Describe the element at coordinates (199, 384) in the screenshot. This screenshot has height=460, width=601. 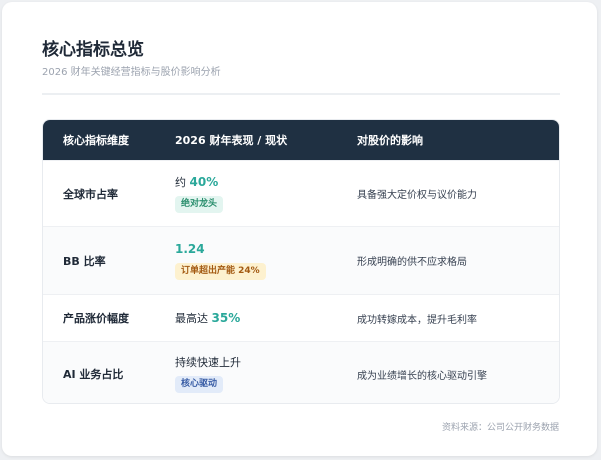
I see `status-badge: 核心驱动` at that location.